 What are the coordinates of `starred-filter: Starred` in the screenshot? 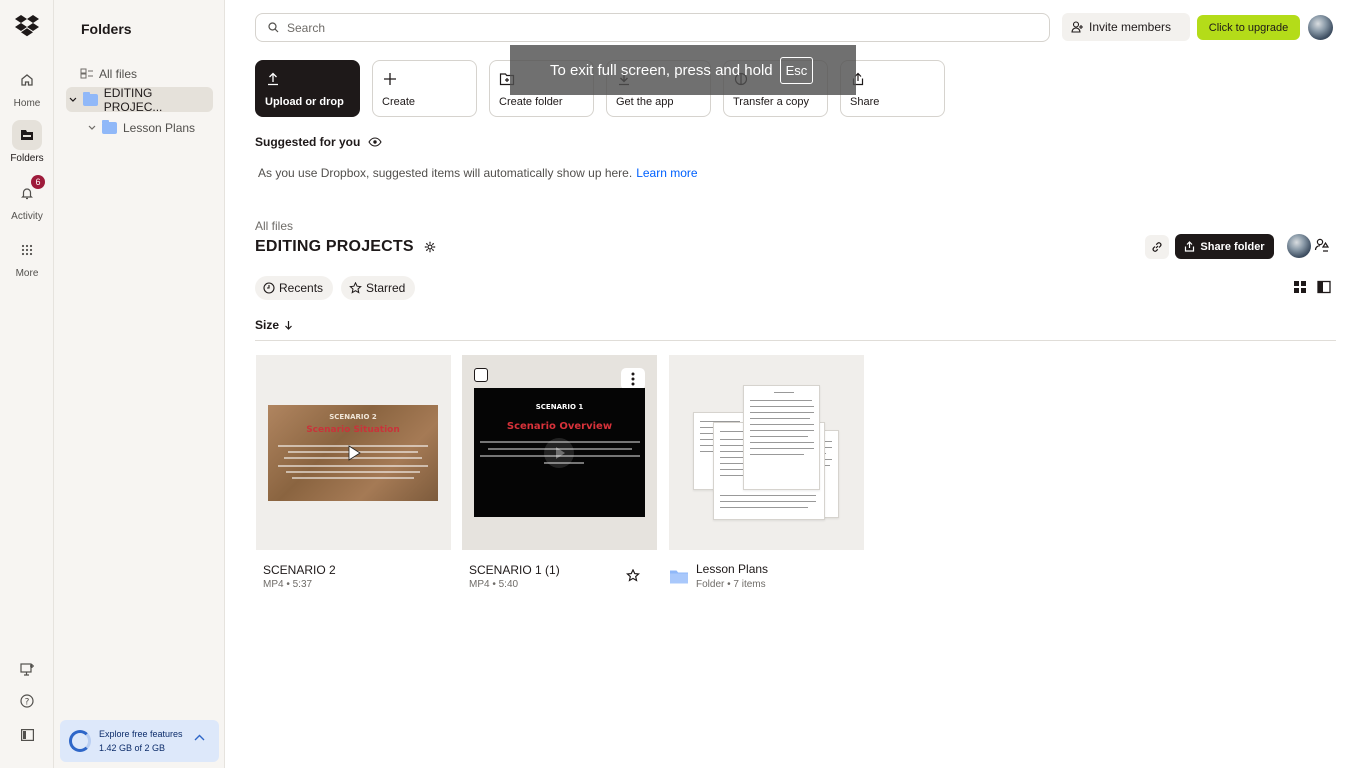 It's located at (378, 288).